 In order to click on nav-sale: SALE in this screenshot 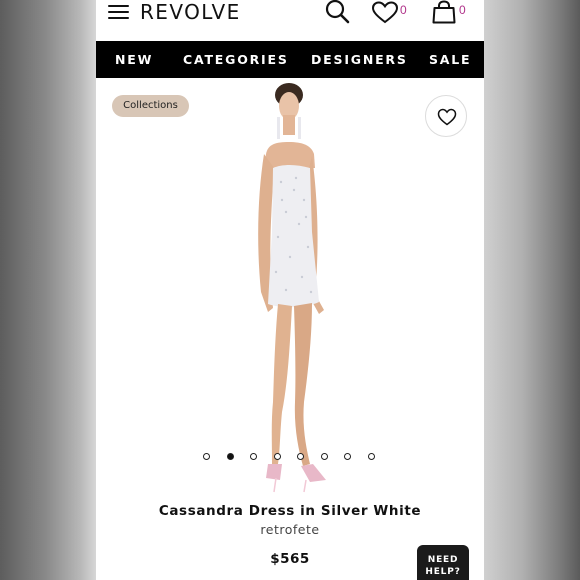, I will do `click(450, 59)`.